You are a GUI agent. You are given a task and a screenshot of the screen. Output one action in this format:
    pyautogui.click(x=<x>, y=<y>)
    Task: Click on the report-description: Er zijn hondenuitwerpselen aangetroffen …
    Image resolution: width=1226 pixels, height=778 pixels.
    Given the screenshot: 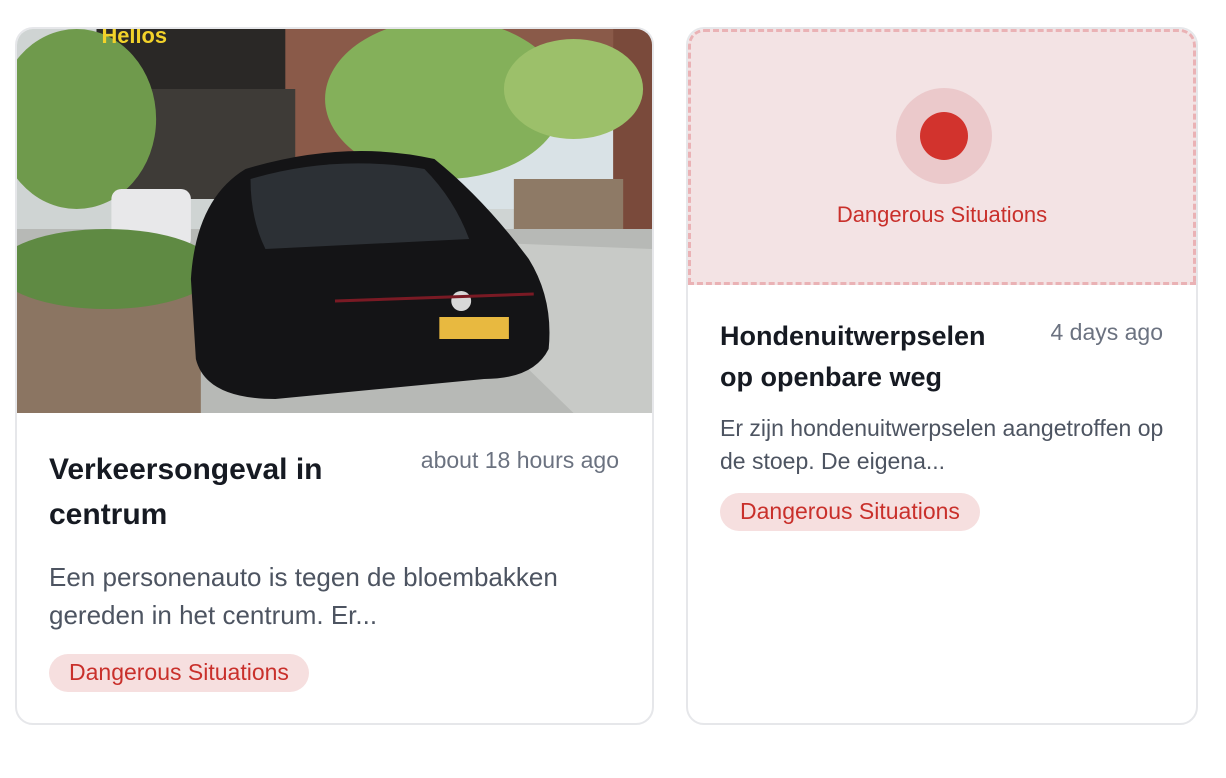 What is the action you would take?
    pyautogui.click(x=942, y=444)
    